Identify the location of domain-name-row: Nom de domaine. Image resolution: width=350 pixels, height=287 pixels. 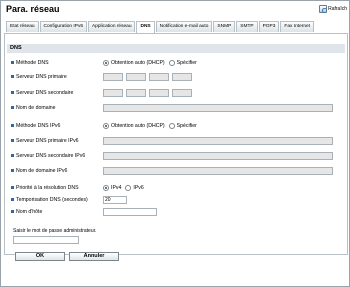
(173, 107).